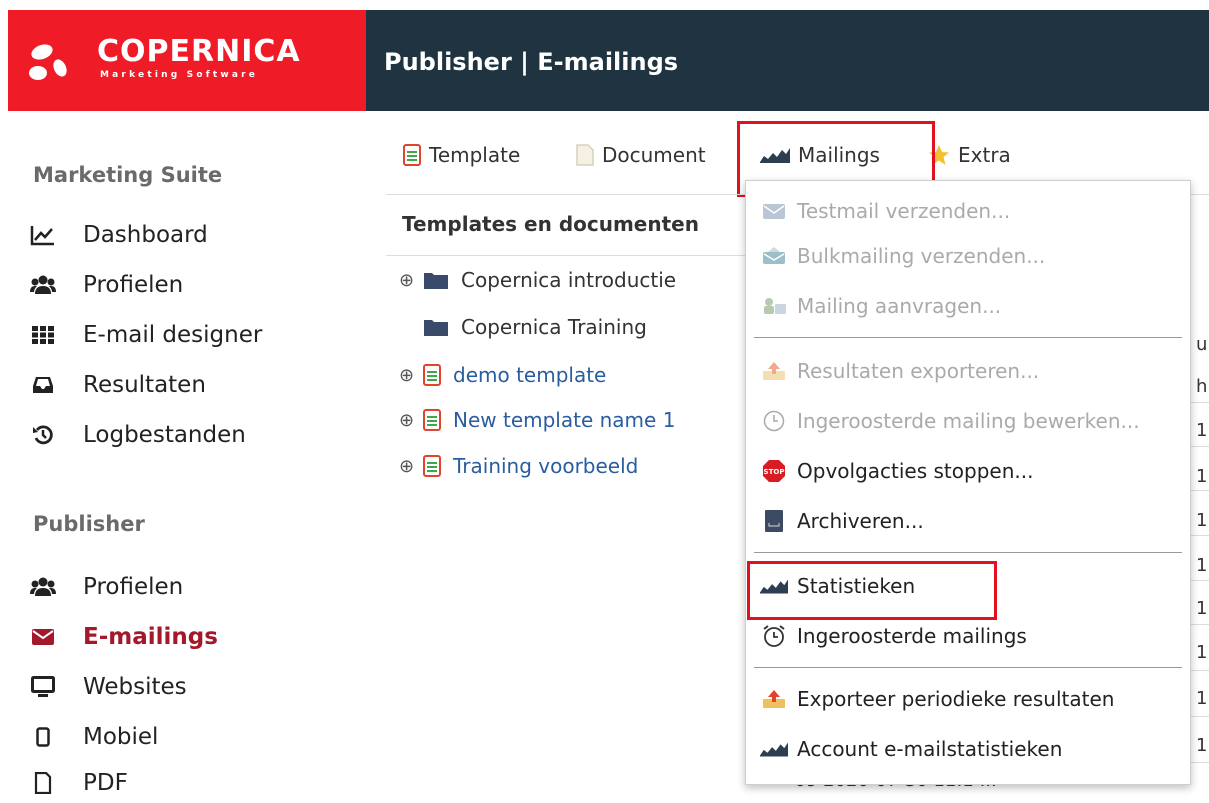  I want to click on menu-item-account-e-mailstatistieken: Account e-mailstatistieken, so click(970, 749).